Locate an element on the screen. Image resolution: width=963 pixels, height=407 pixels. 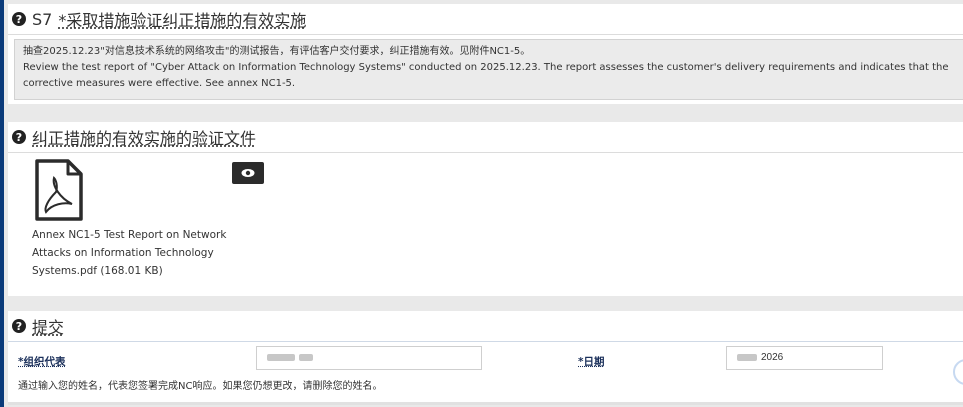
section-s7-header: ? S7 *采取措施验证纠正措施的有效实施 is located at coordinates (485, 19).